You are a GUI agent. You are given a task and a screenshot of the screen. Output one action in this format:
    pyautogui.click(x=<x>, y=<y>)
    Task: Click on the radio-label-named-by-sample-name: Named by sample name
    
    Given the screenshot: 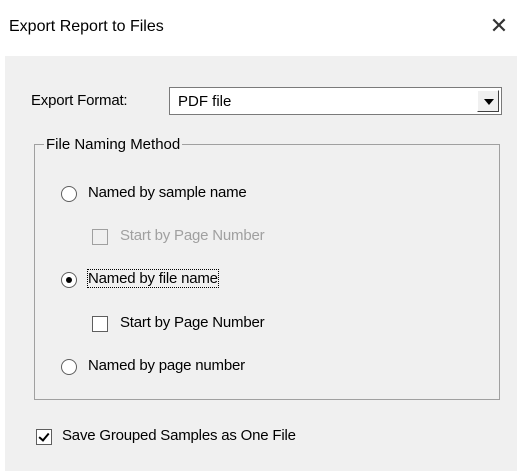 What is the action you would take?
    pyautogui.click(x=167, y=192)
    